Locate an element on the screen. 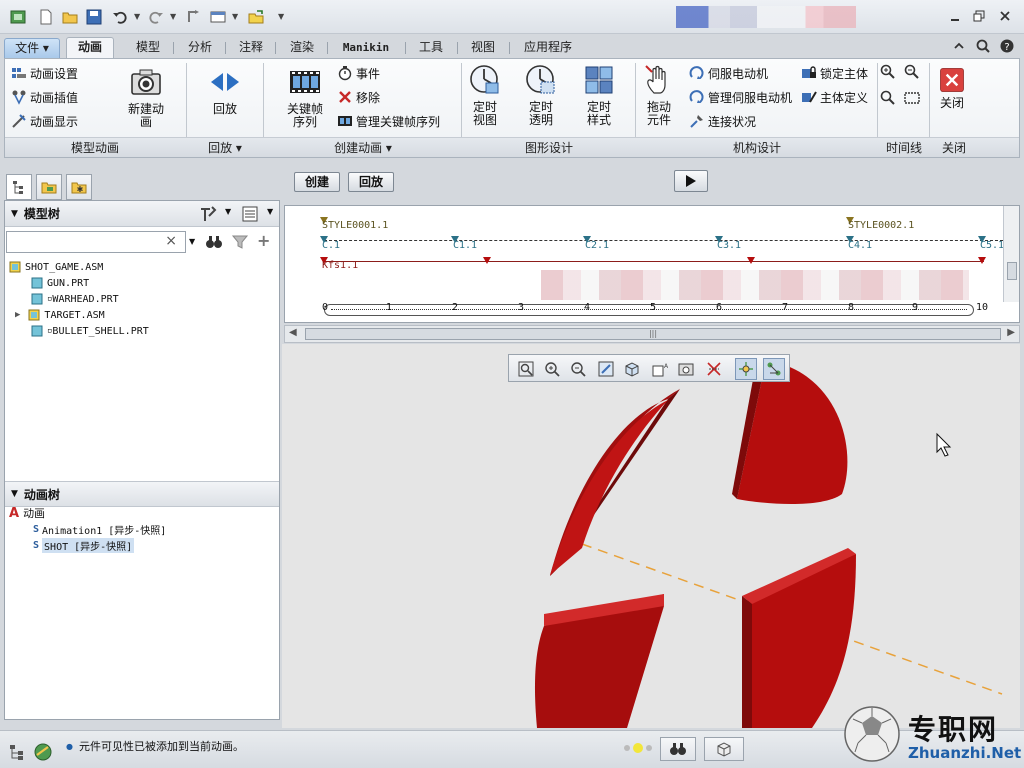 This screenshot has width=1024, height=768. play-button is located at coordinates (691, 181).